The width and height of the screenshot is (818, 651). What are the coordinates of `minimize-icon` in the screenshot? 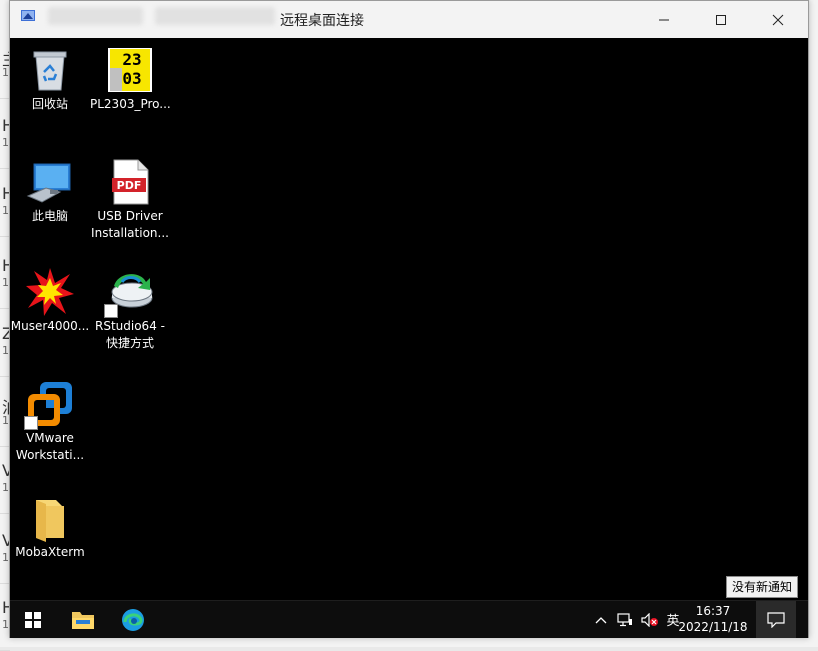 It's located at (664, 19).